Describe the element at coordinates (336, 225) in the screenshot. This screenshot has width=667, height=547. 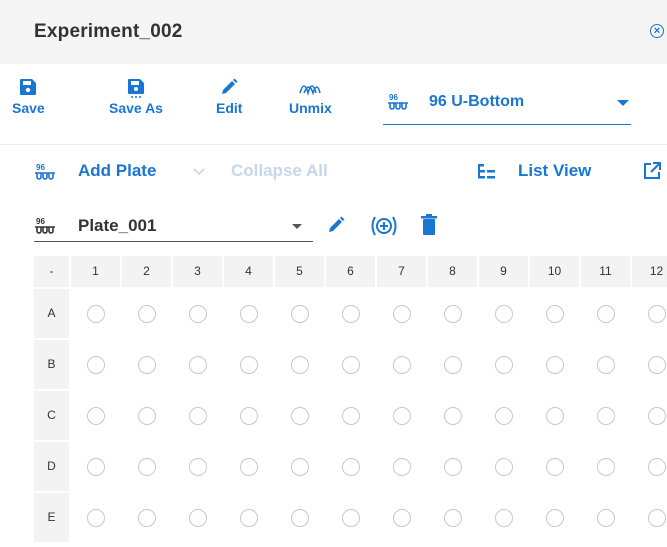
I see `pencil-icon` at that location.